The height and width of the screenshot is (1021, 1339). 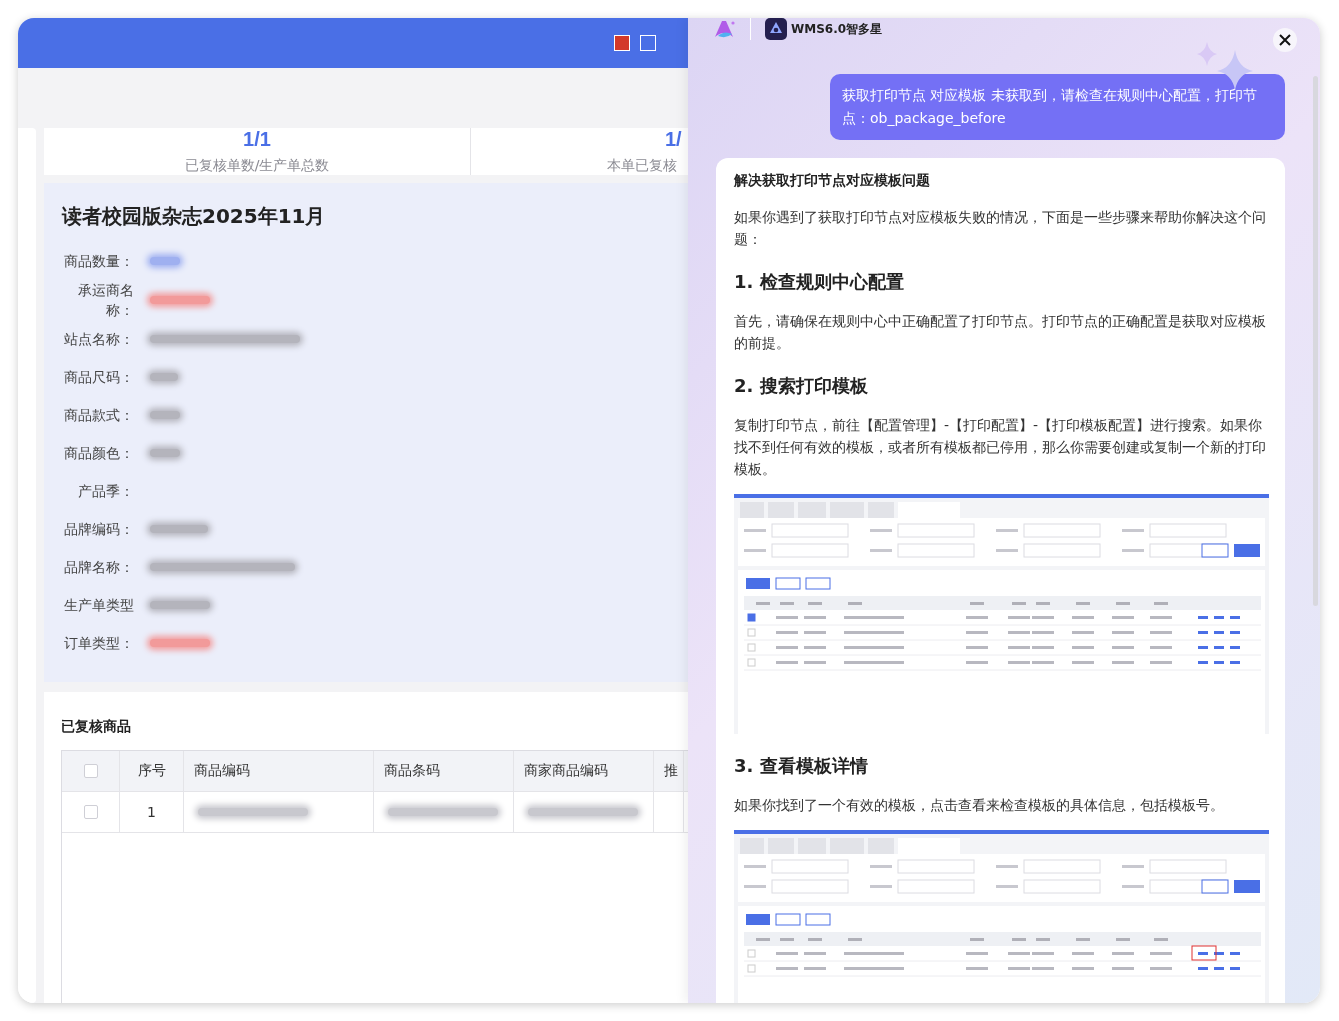 I want to click on close-button, so click(x=1285, y=40).